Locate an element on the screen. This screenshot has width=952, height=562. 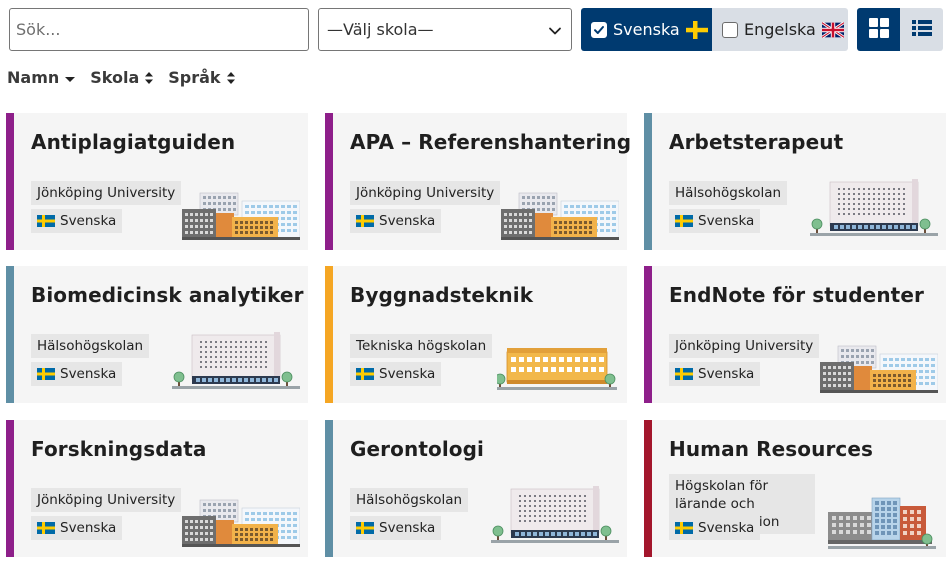
guide-card: Byggnadsteknik Tekniska högskolan Svenska is located at coordinates (476, 334).